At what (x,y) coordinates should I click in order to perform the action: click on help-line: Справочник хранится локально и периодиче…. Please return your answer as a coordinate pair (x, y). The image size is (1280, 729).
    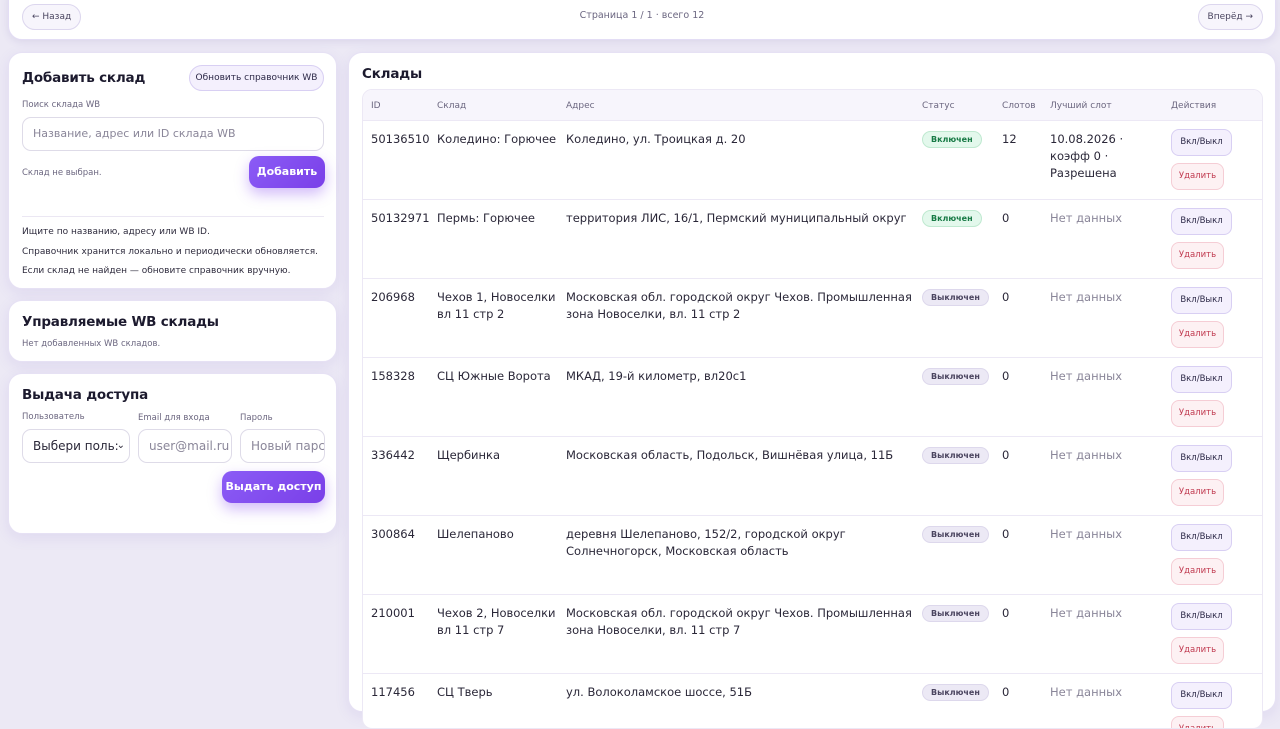
    Looking at the image, I should click on (170, 251).